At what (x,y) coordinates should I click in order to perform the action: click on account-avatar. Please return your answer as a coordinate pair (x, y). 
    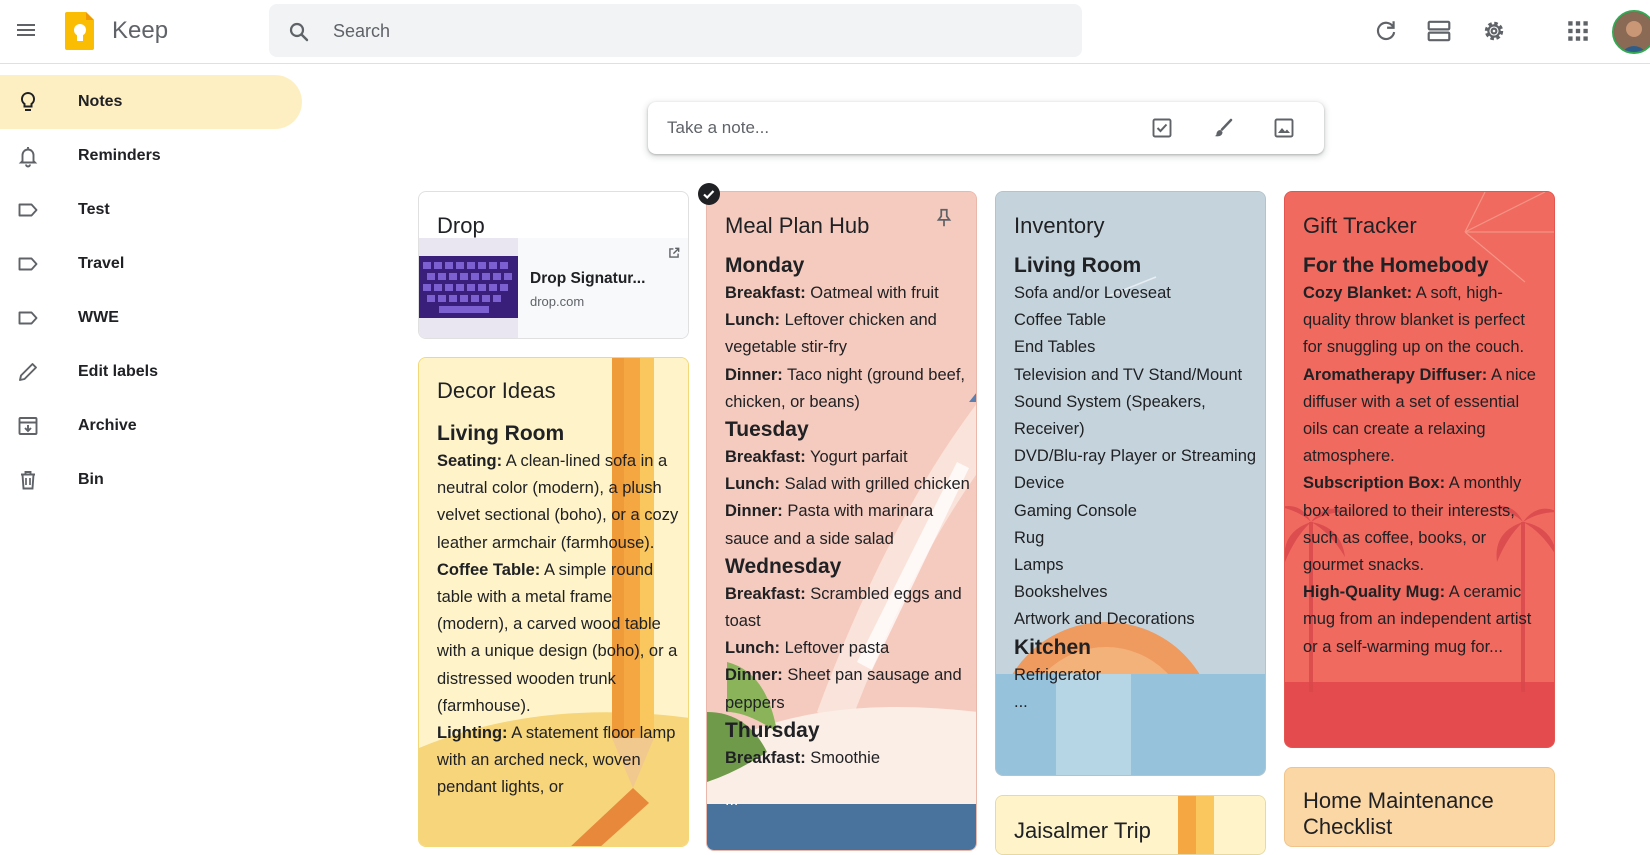
    Looking at the image, I should click on (1631, 32).